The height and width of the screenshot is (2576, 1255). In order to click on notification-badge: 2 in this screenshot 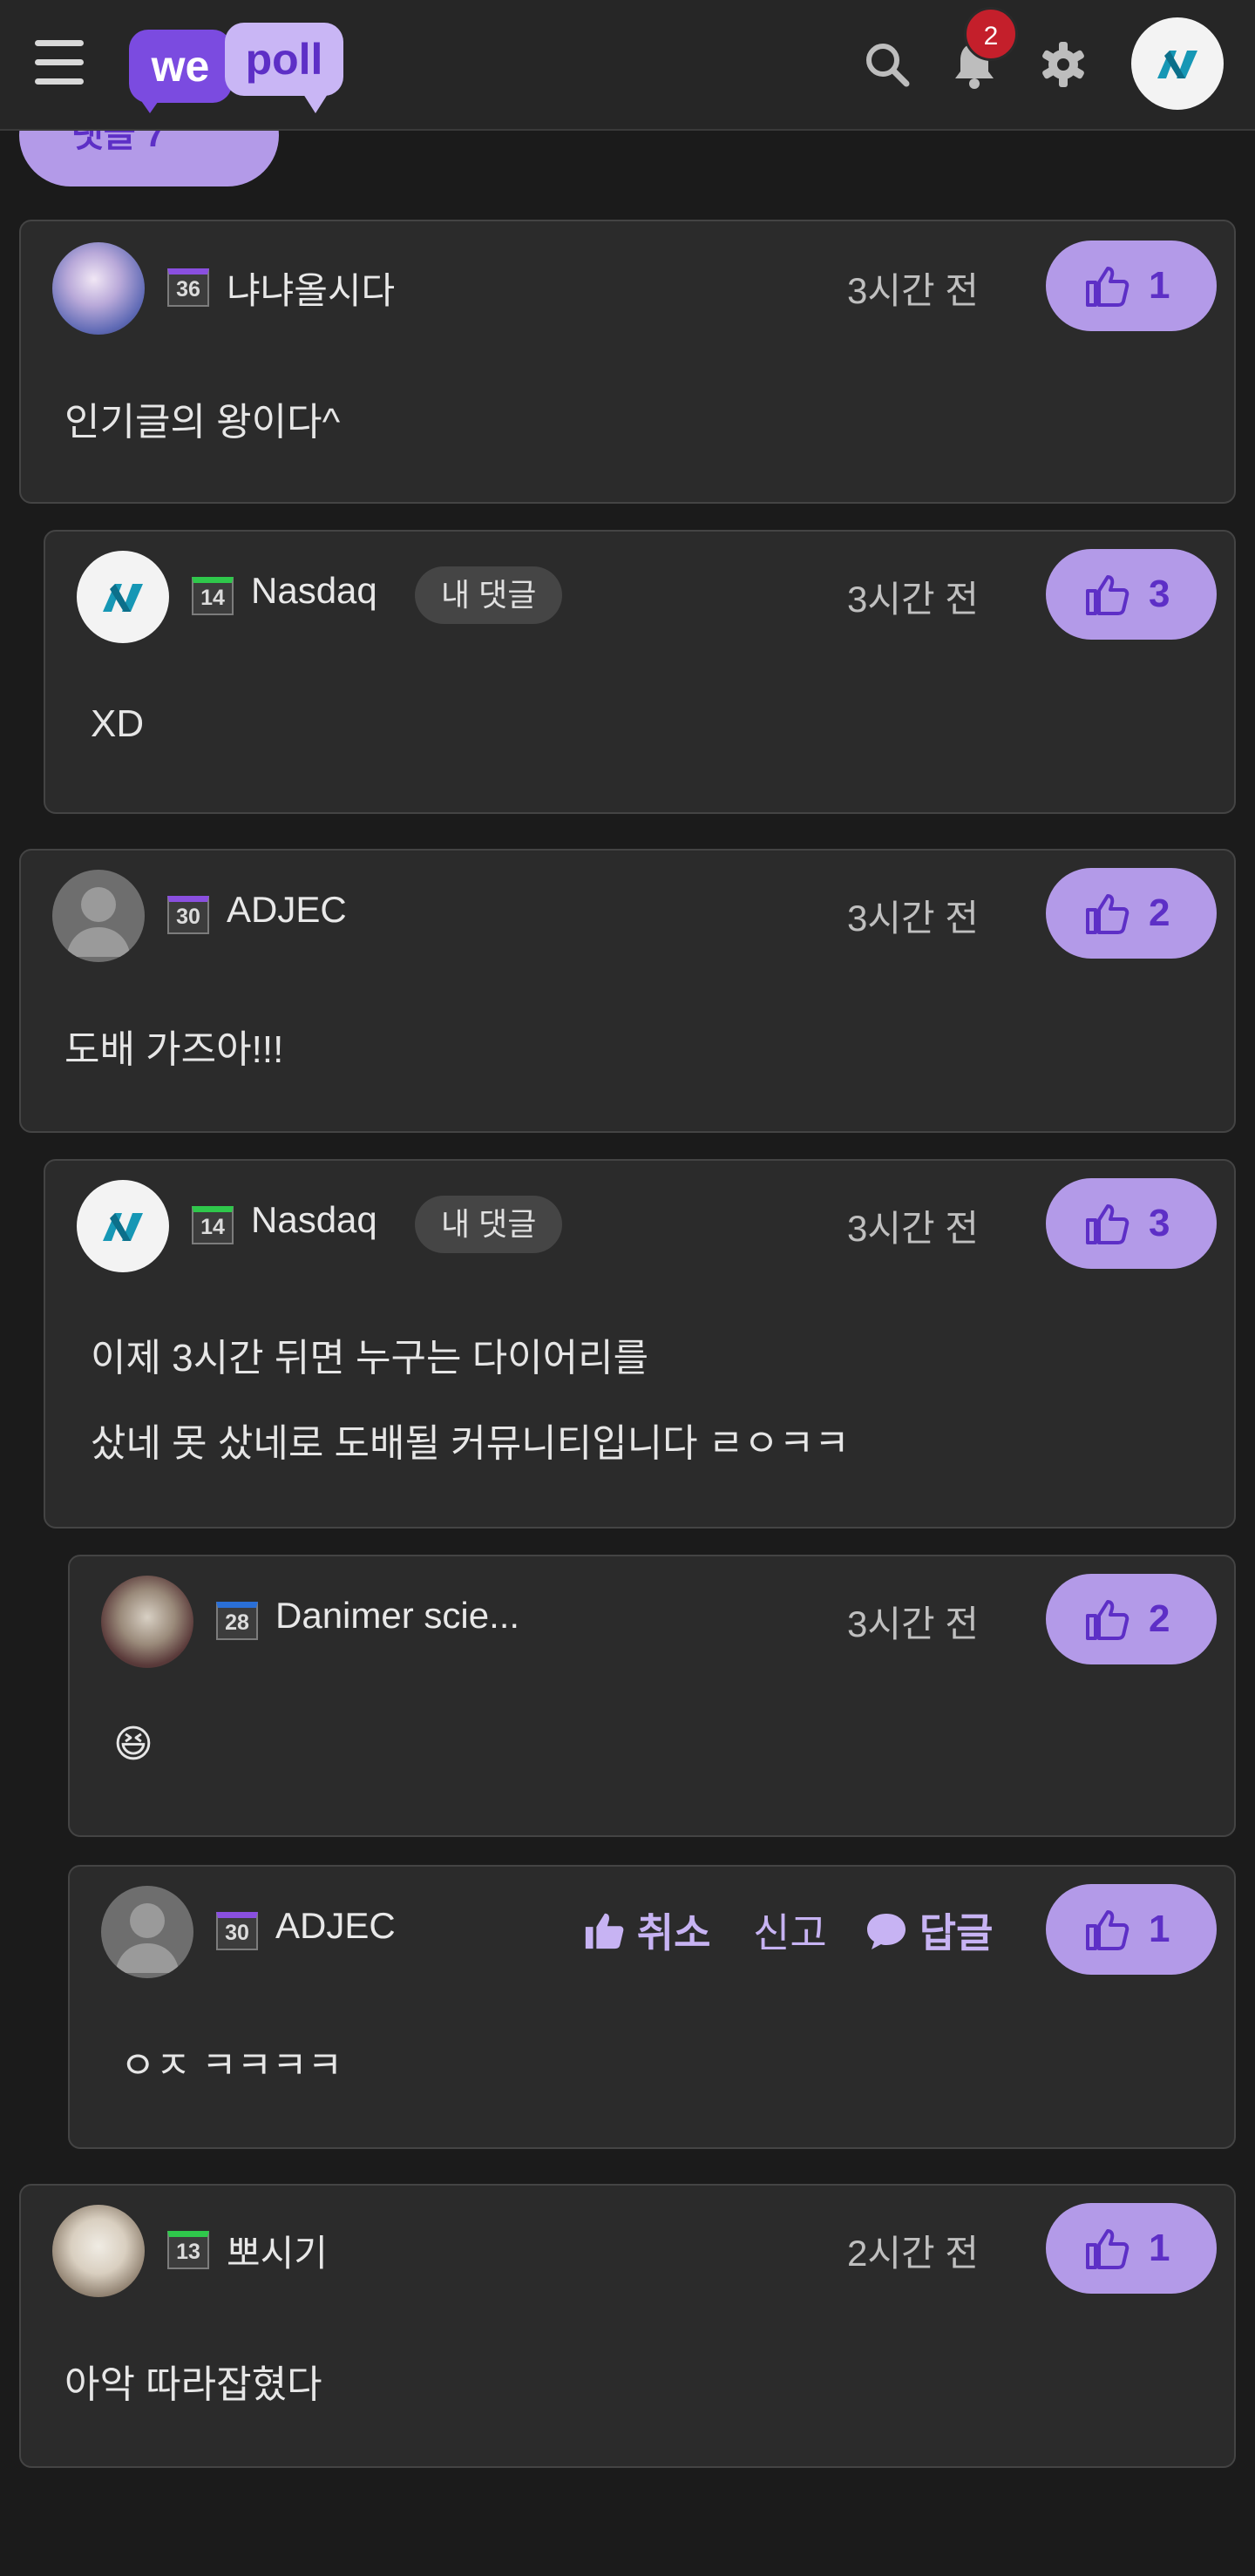, I will do `click(991, 34)`.